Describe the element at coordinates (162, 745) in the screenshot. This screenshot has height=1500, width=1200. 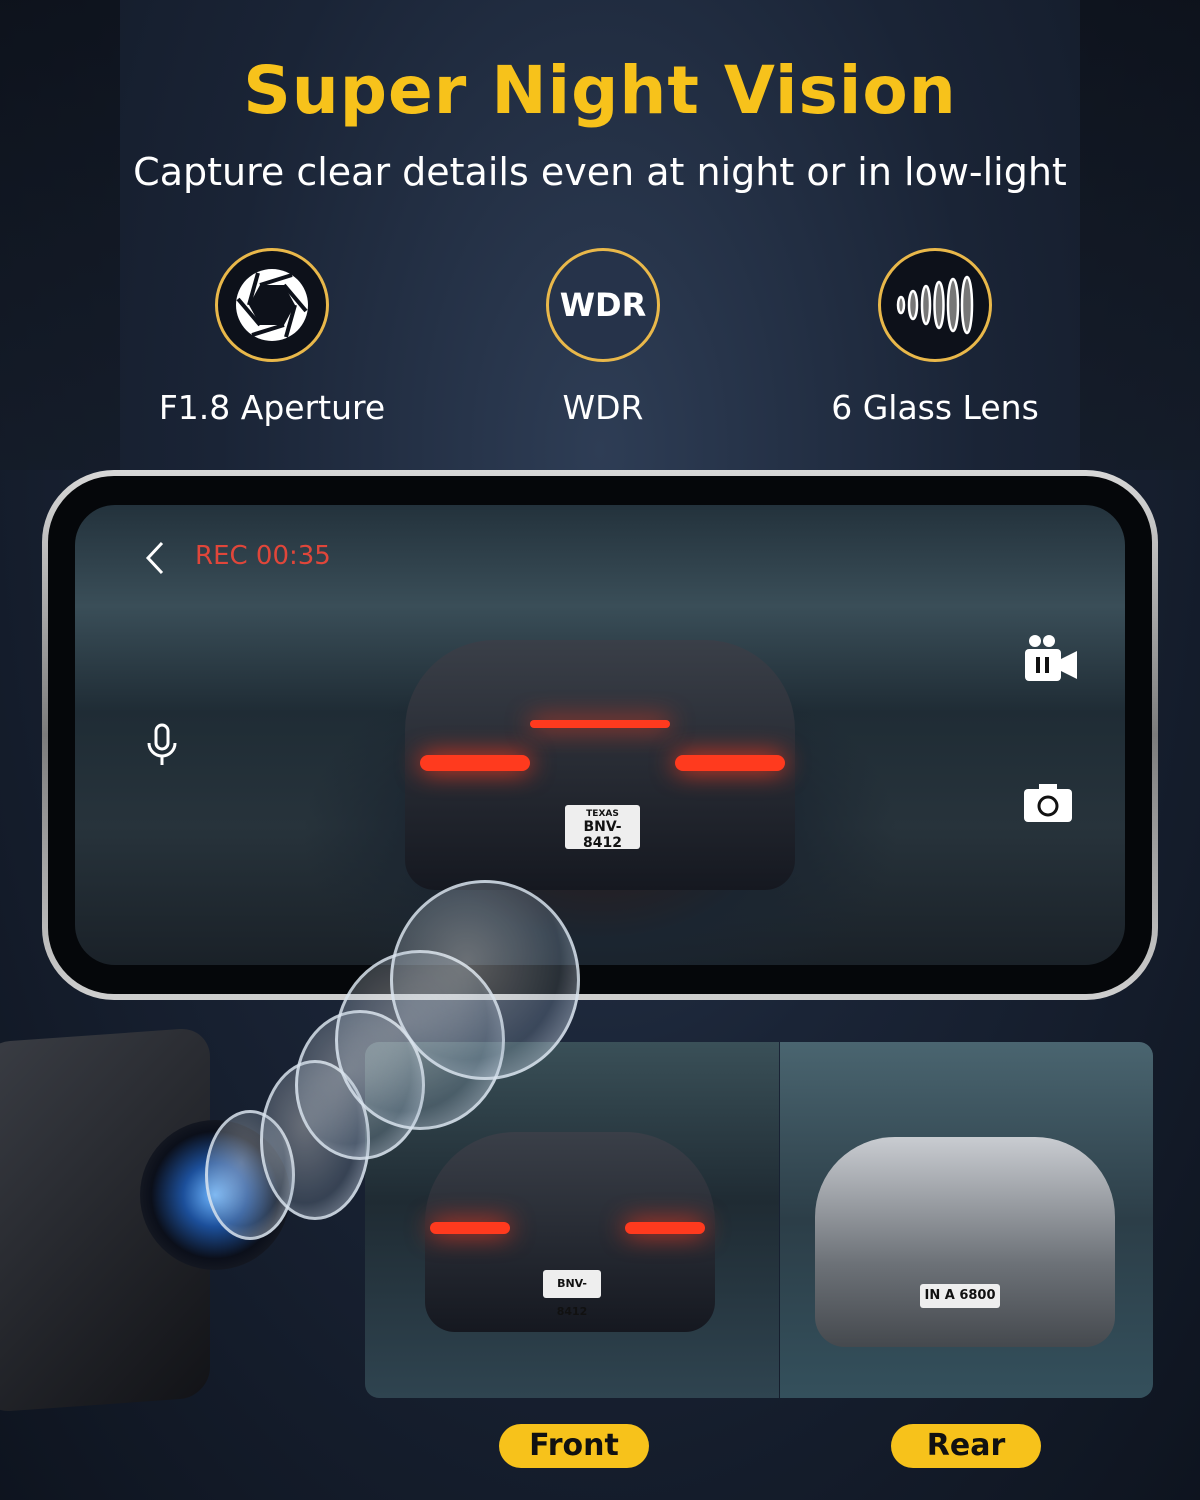
I see `microphone-icon` at that location.